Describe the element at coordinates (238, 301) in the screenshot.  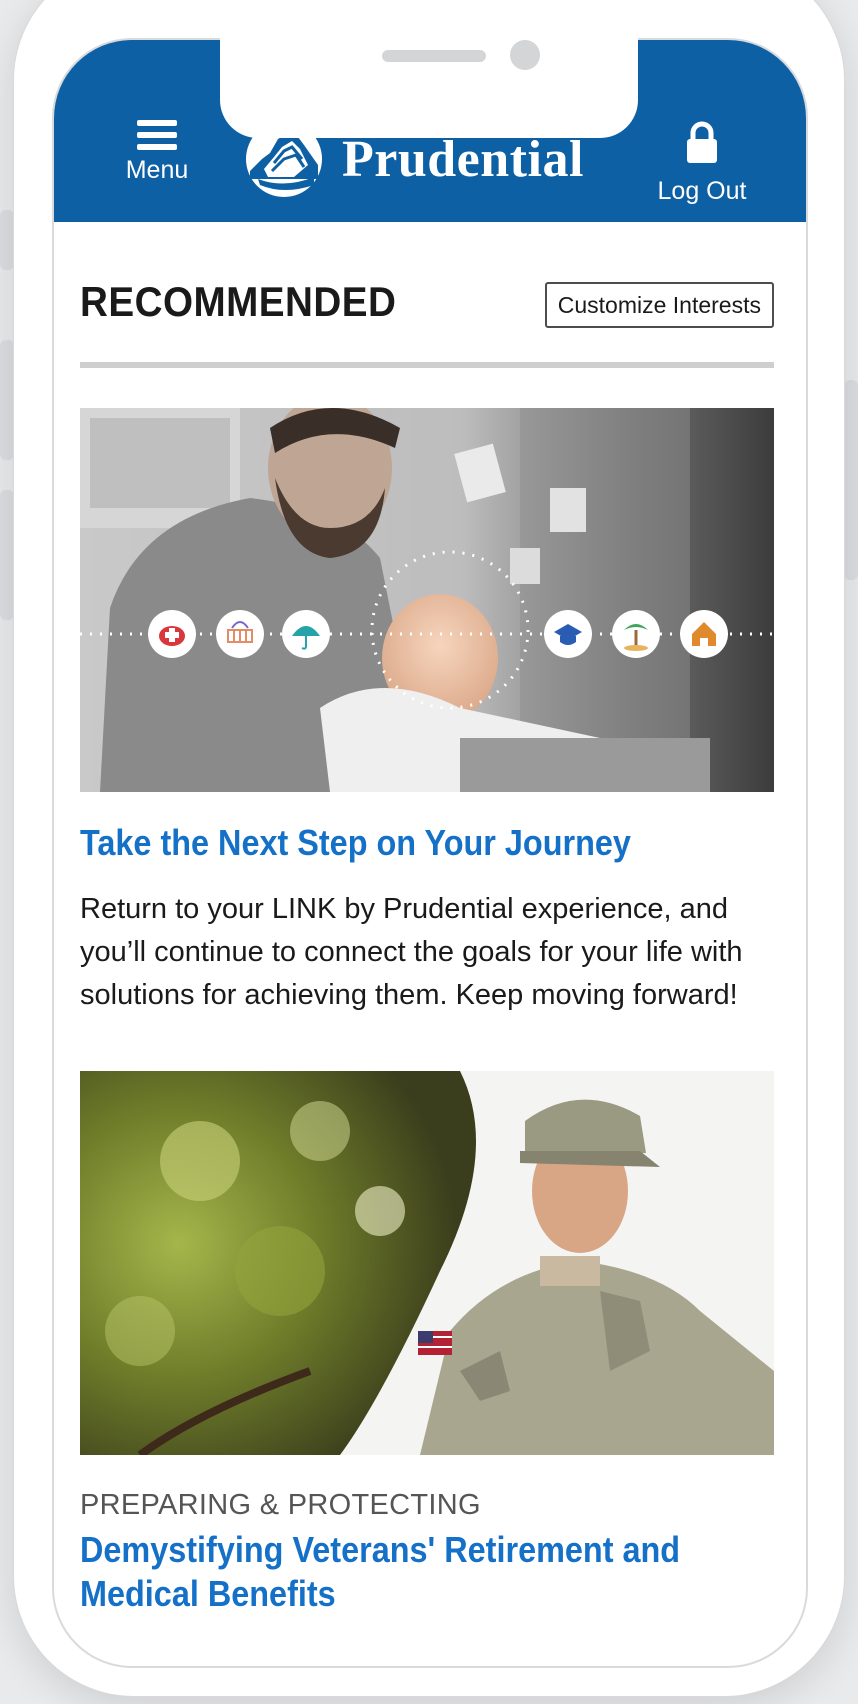
I see `section-title: RECOMMENDED` at that location.